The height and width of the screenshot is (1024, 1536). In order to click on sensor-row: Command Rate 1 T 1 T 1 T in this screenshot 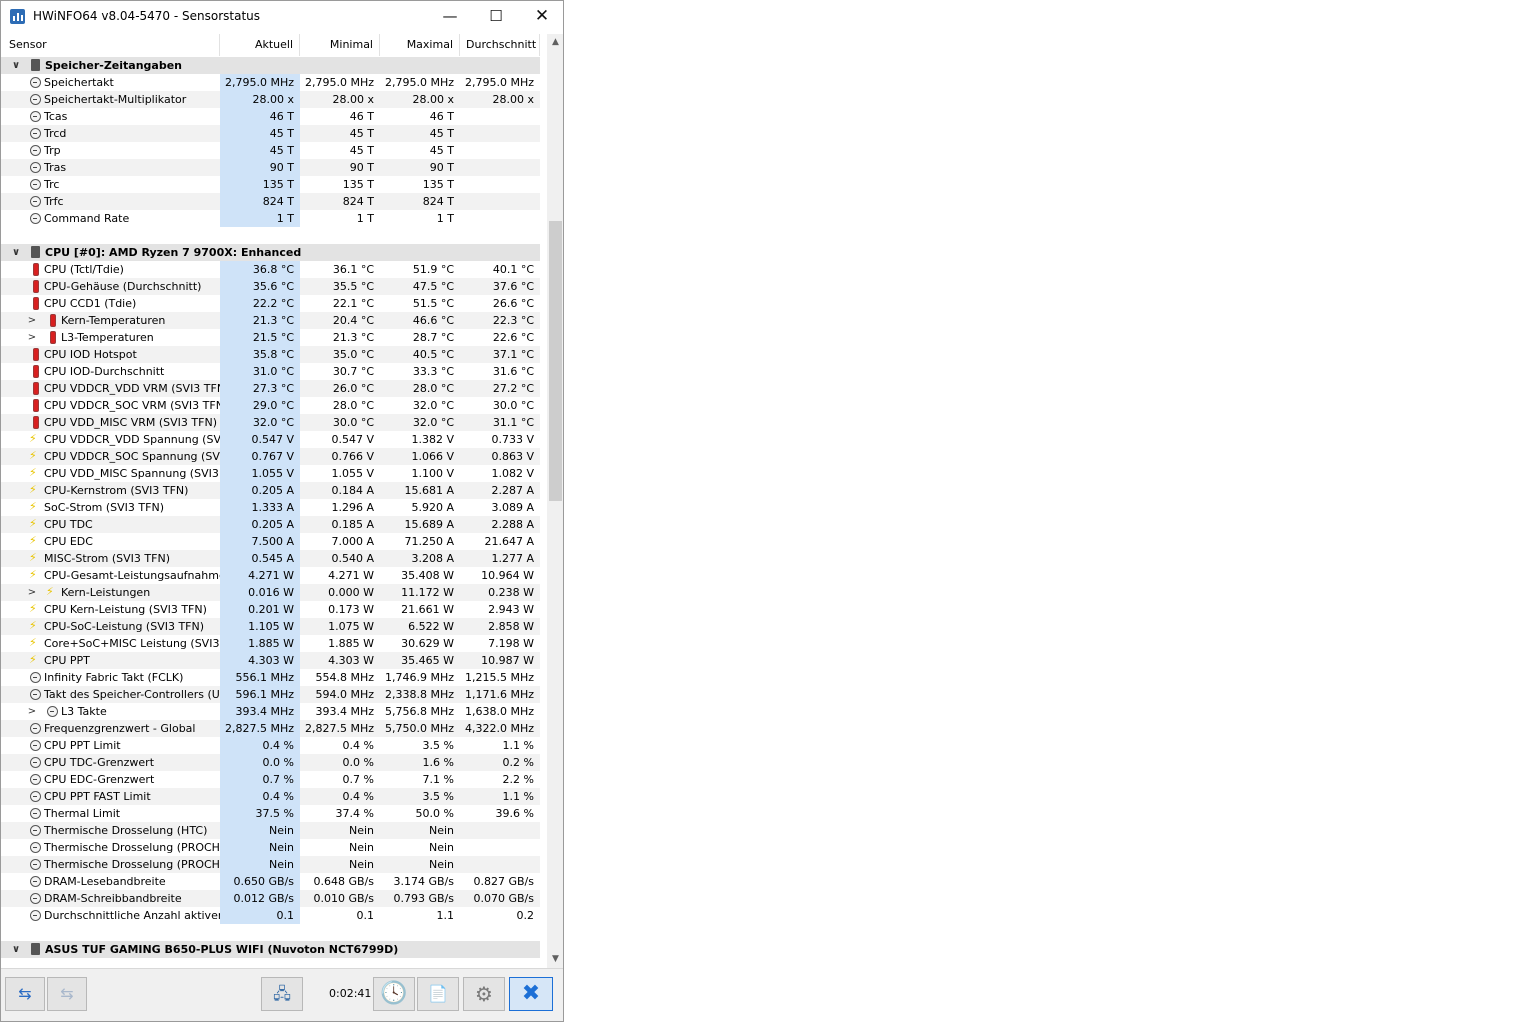, I will do `click(270, 218)`.